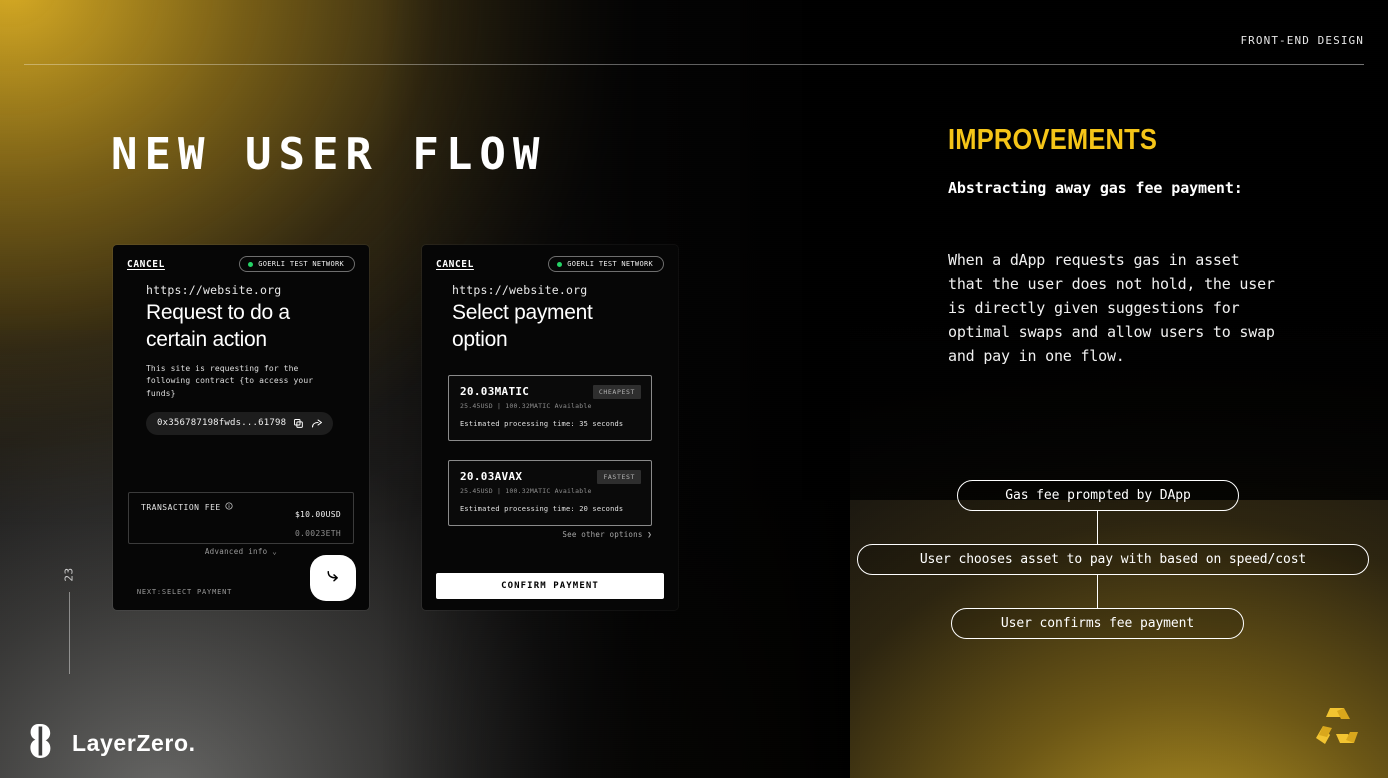 The width and height of the screenshot is (1388, 778). What do you see at coordinates (275, 551) in the screenshot?
I see `chevron-down-icon: ⌄` at bounding box center [275, 551].